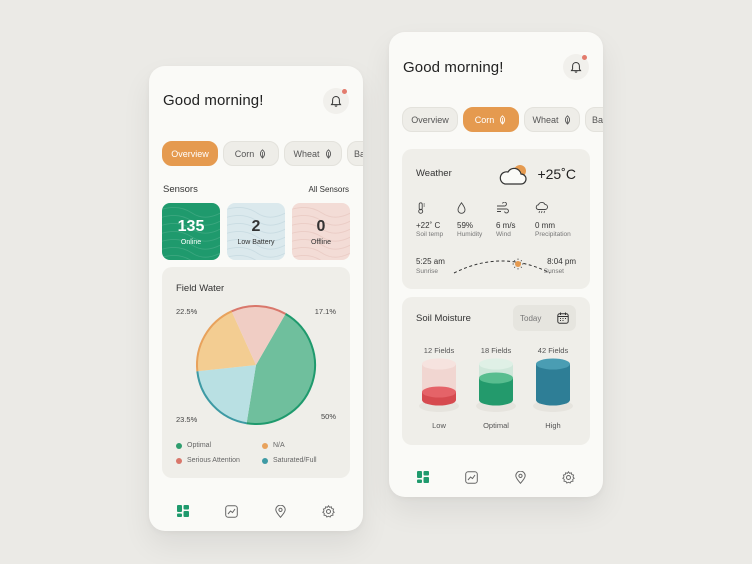 This screenshot has width=752, height=564. What do you see at coordinates (545, 225) in the screenshot?
I see `precipitation-value: 0 mm` at bounding box center [545, 225].